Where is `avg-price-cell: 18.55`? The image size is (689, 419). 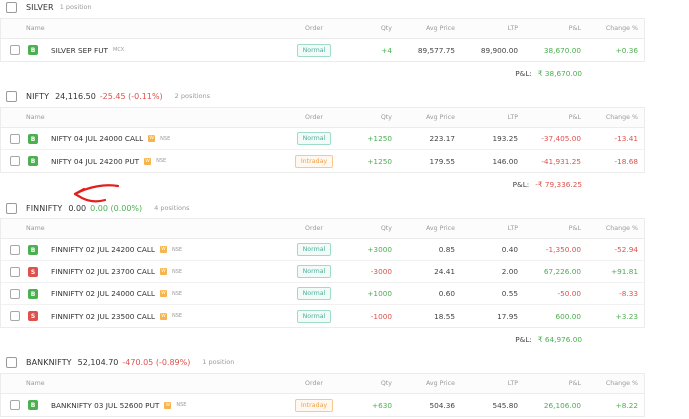 avg-price-cell: 18.55 is located at coordinates (444, 316).